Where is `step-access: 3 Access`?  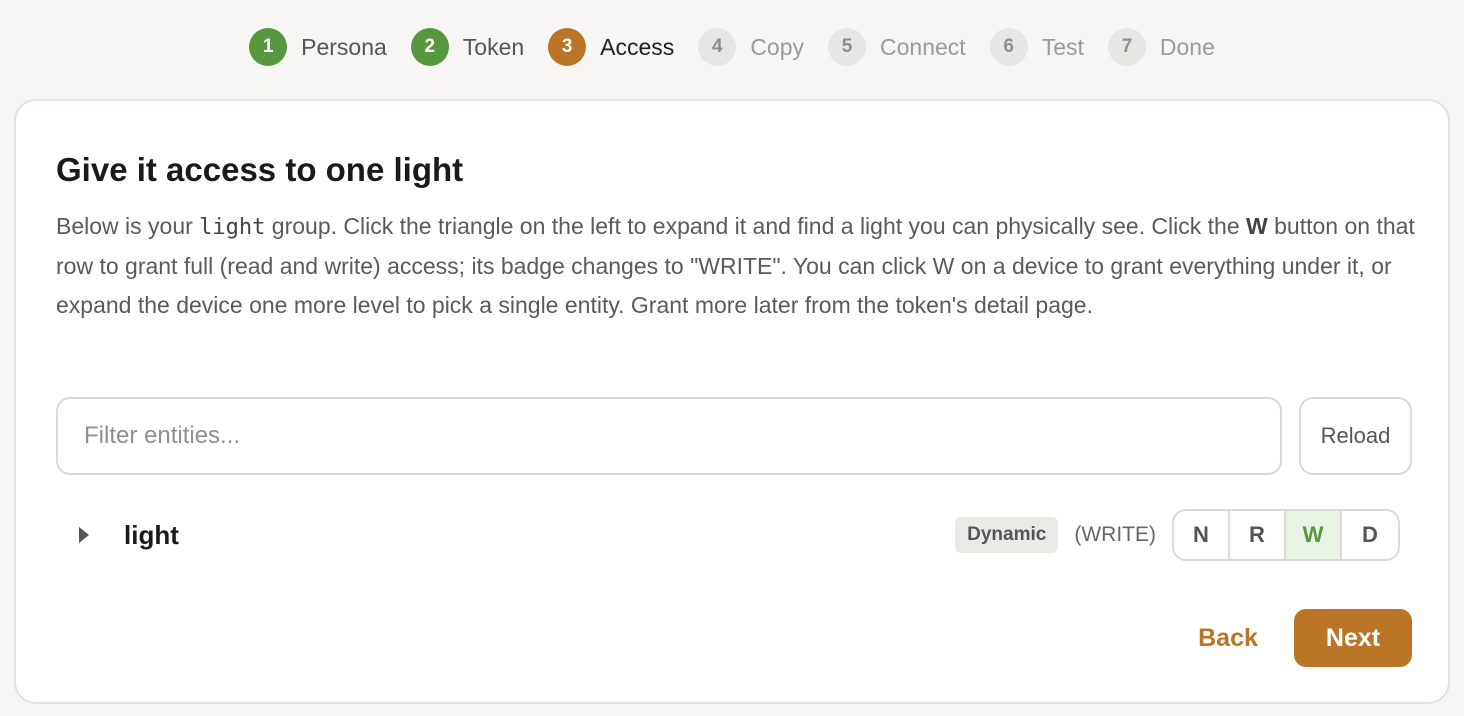 step-access: 3 Access is located at coordinates (611, 47).